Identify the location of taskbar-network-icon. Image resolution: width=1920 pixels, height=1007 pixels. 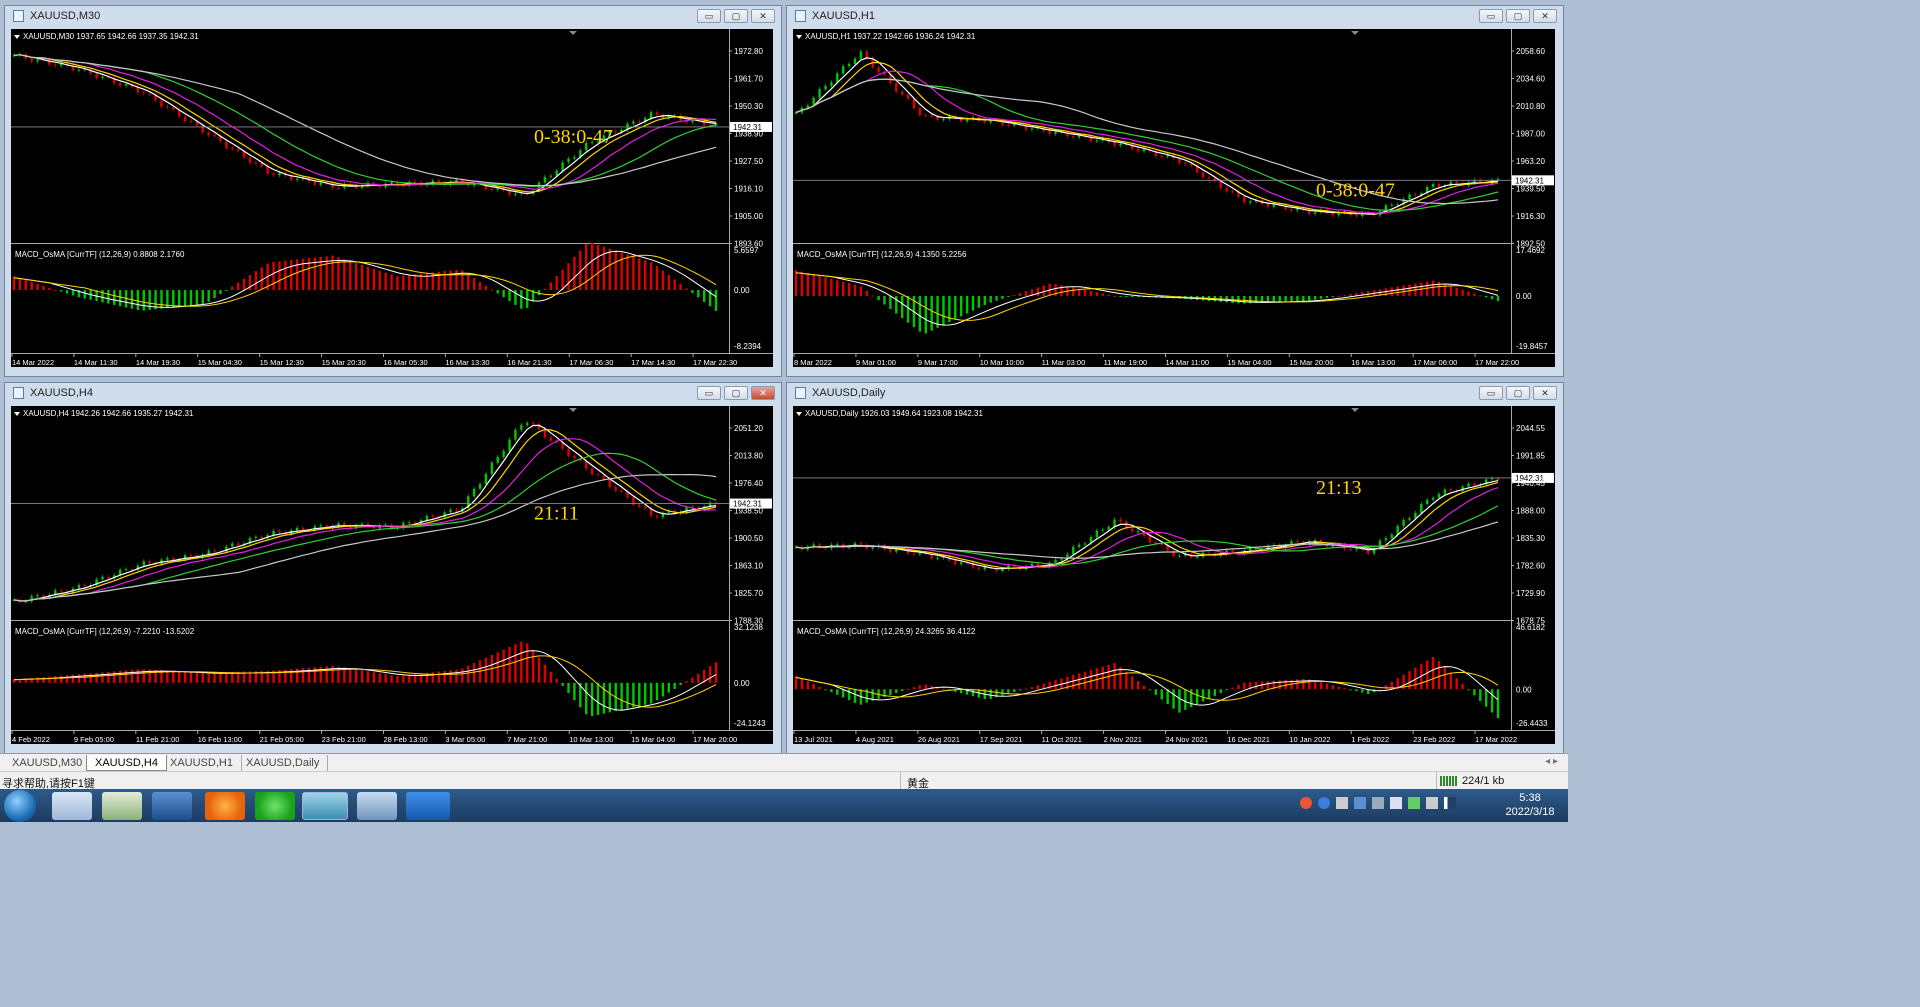
(122, 806).